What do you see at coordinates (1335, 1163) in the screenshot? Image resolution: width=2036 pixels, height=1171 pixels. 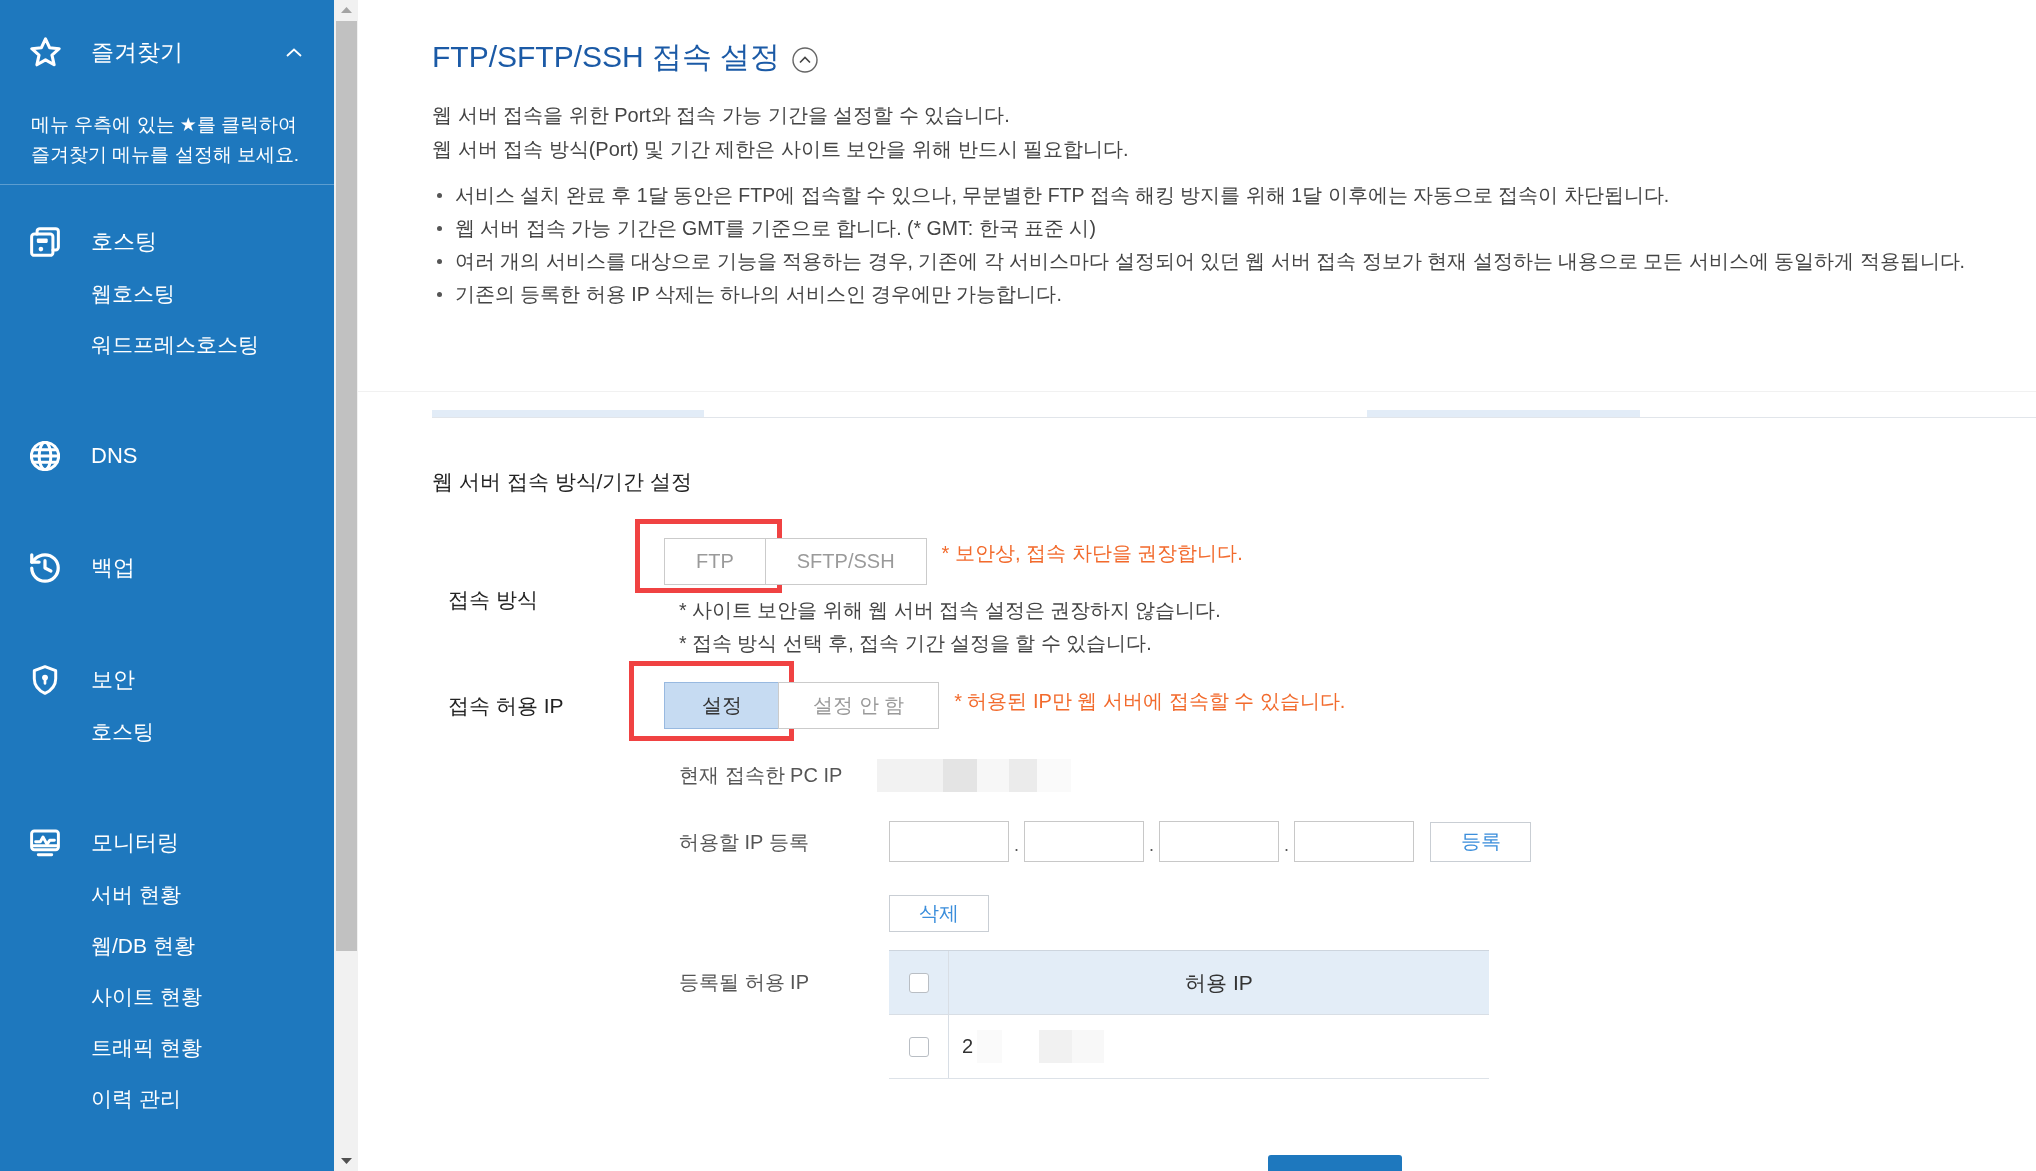 I see `action-button` at bounding box center [1335, 1163].